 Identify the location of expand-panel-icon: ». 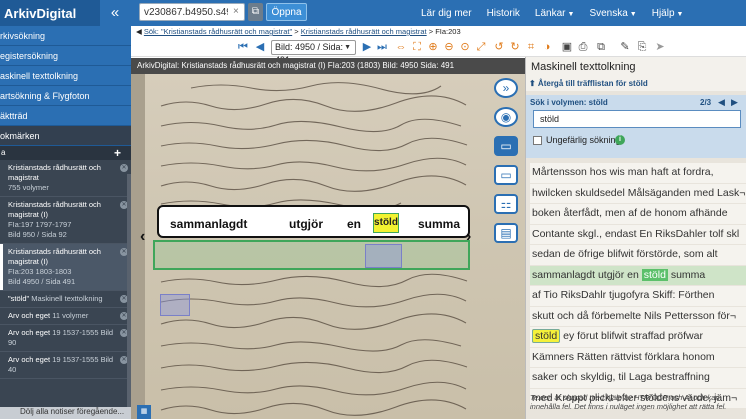
(506, 88).